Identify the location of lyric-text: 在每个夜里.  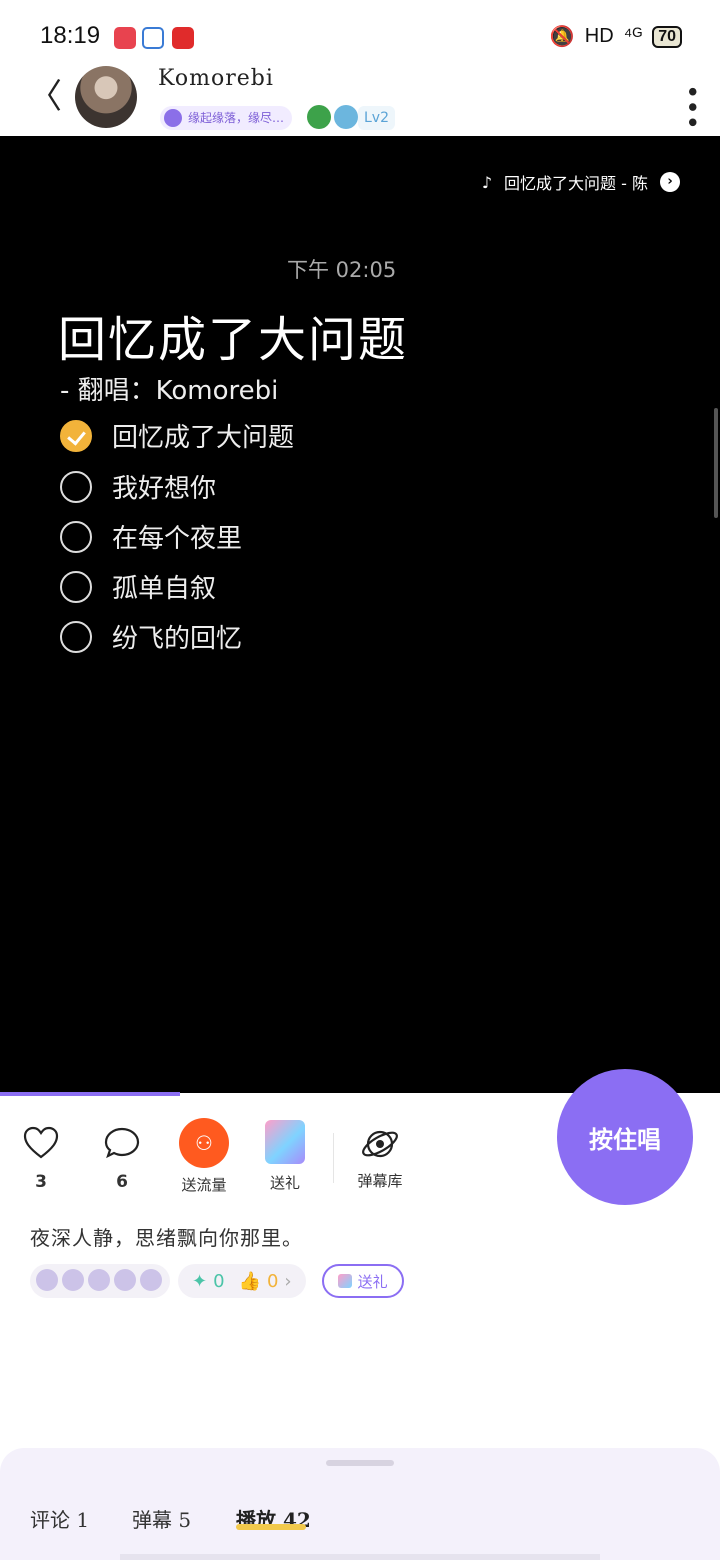
(177, 539).